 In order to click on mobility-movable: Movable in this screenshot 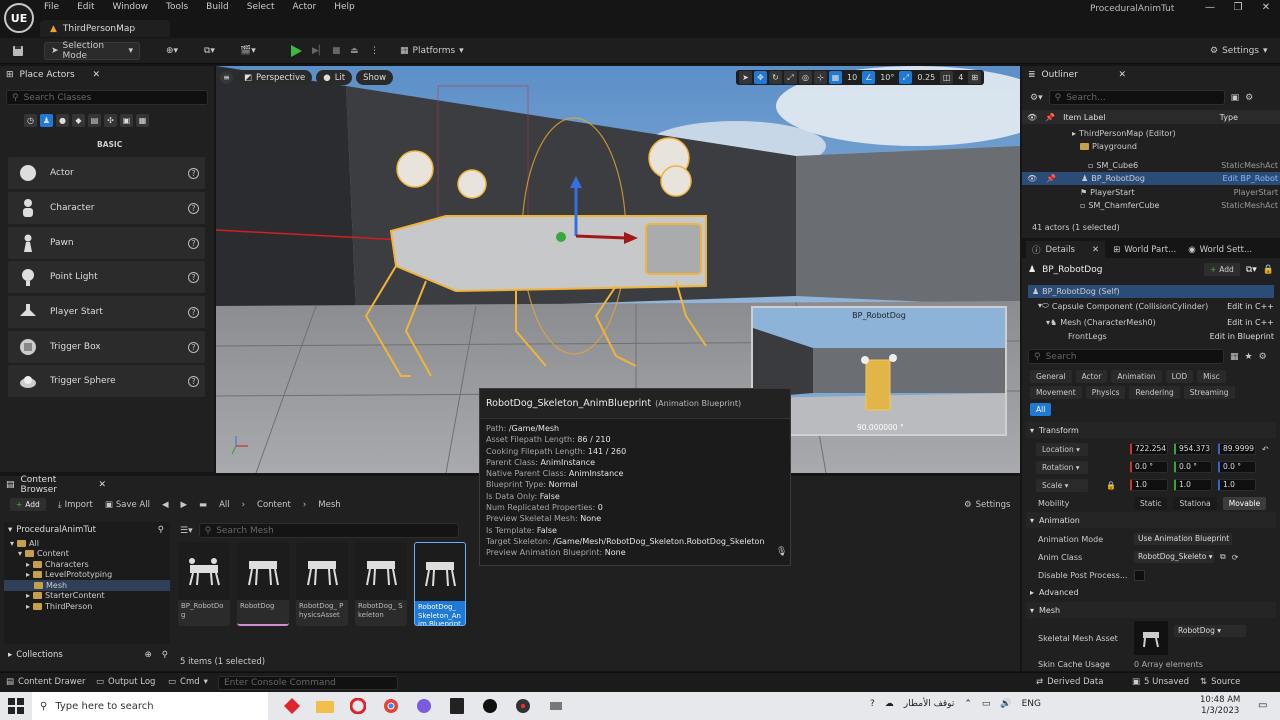, I will do `click(1244, 503)`.